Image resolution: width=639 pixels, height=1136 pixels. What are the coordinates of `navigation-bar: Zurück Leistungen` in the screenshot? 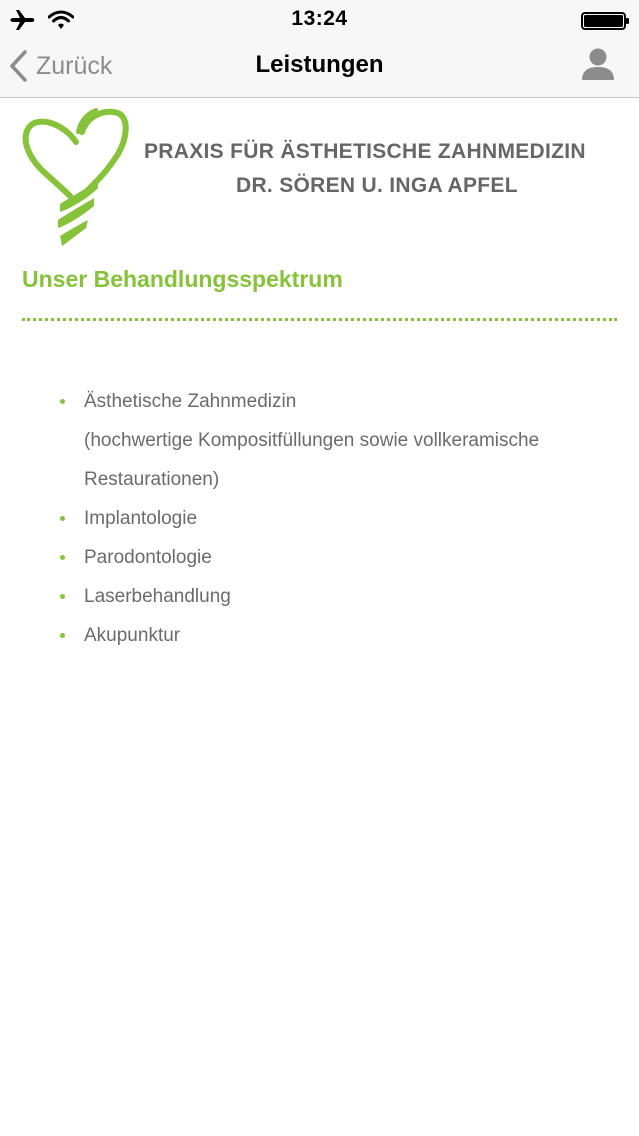 It's located at (319, 69).